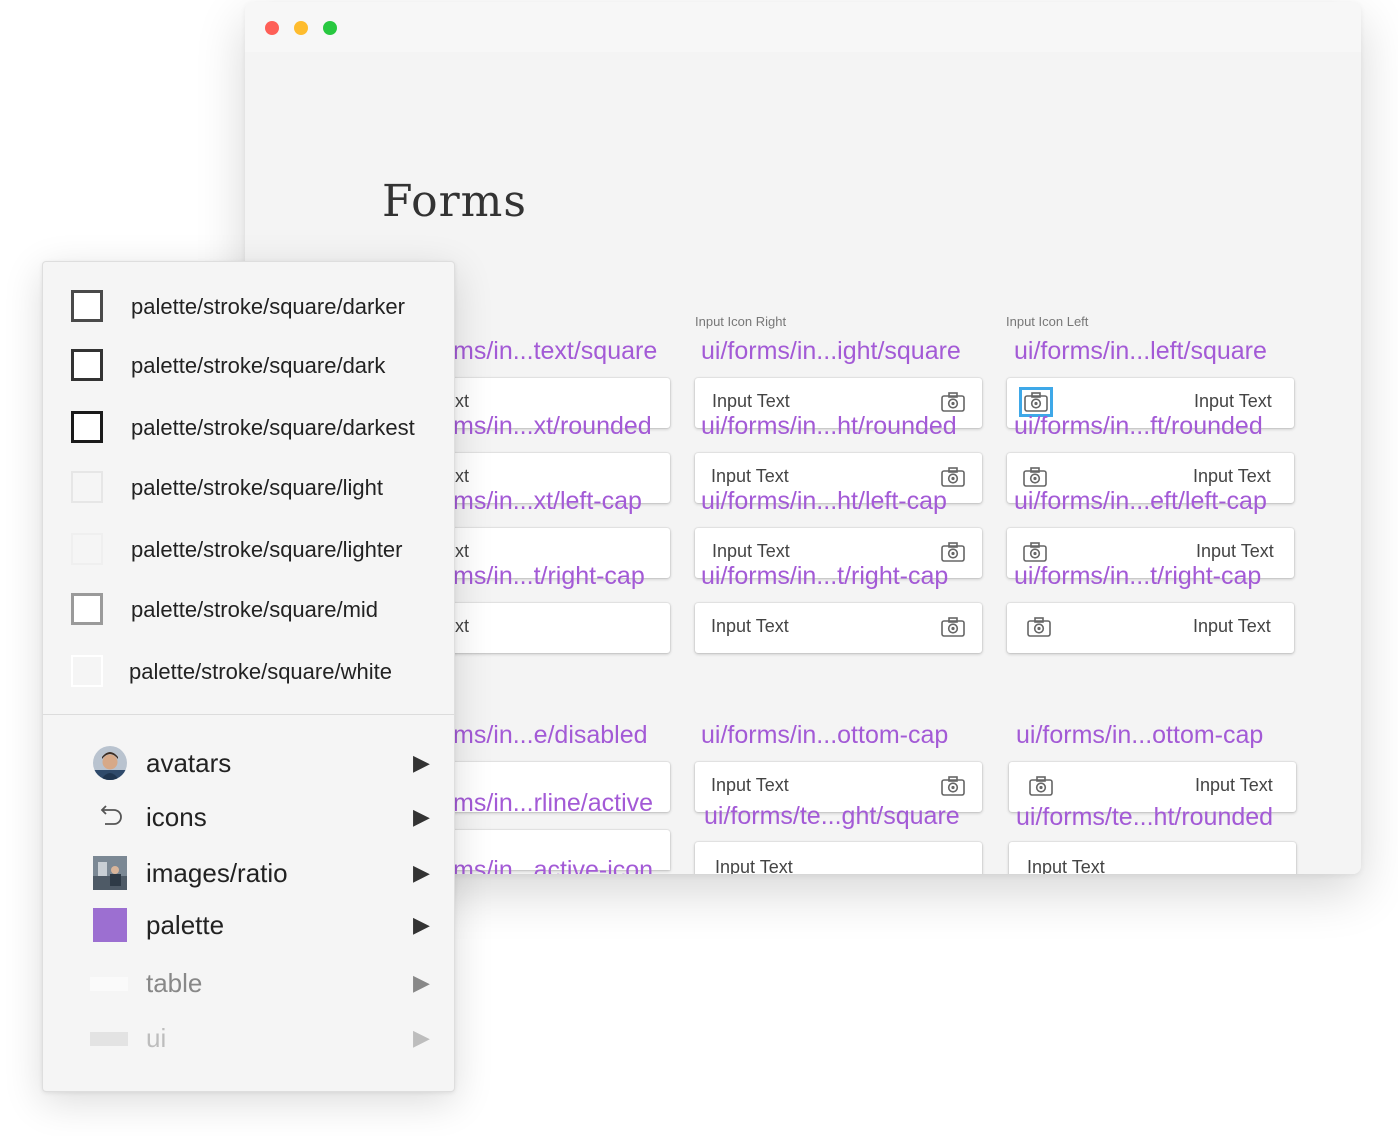 The width and height of the screenshot is (1398, 1136). Describe the element at coordinates (248, 924) in the screenshot. I see `menu-item-palette: palette ▶` at that location.